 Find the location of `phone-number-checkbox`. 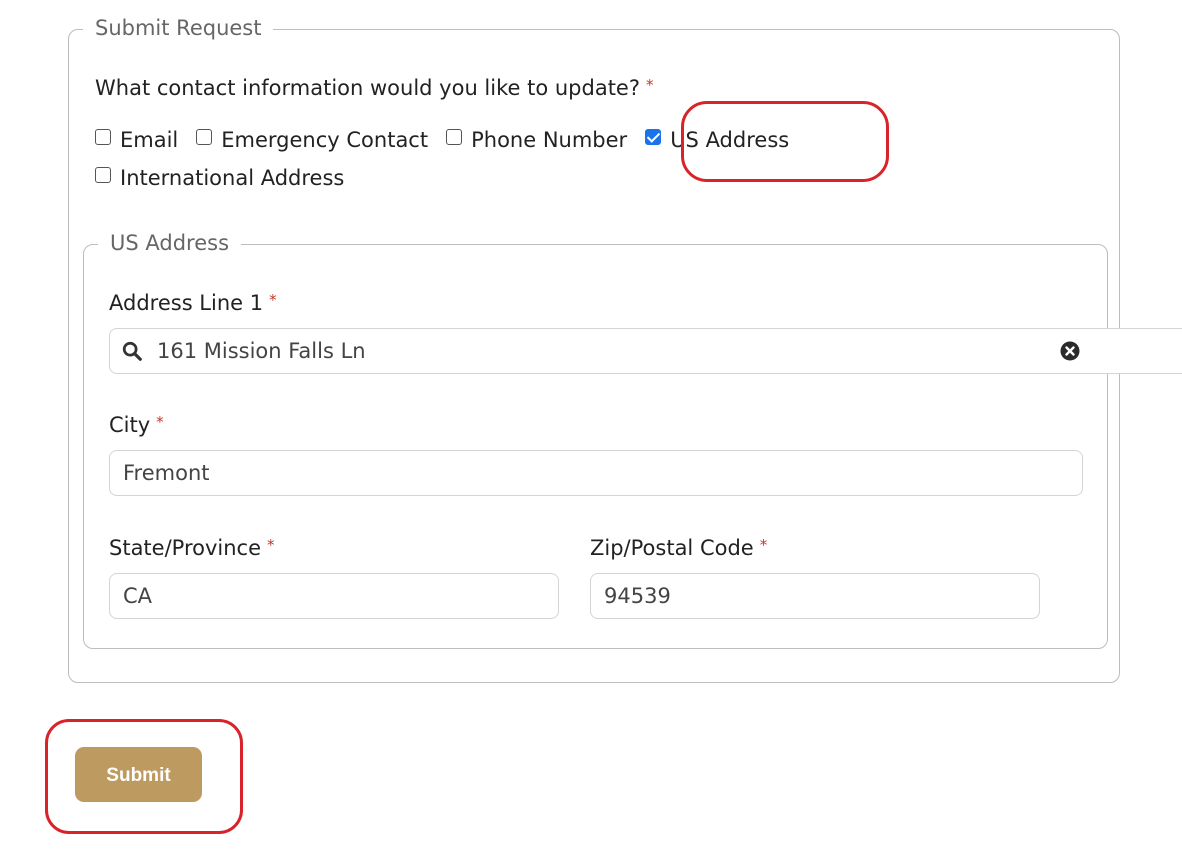

phone-number-checkbox is located at coordinates (454, 137).